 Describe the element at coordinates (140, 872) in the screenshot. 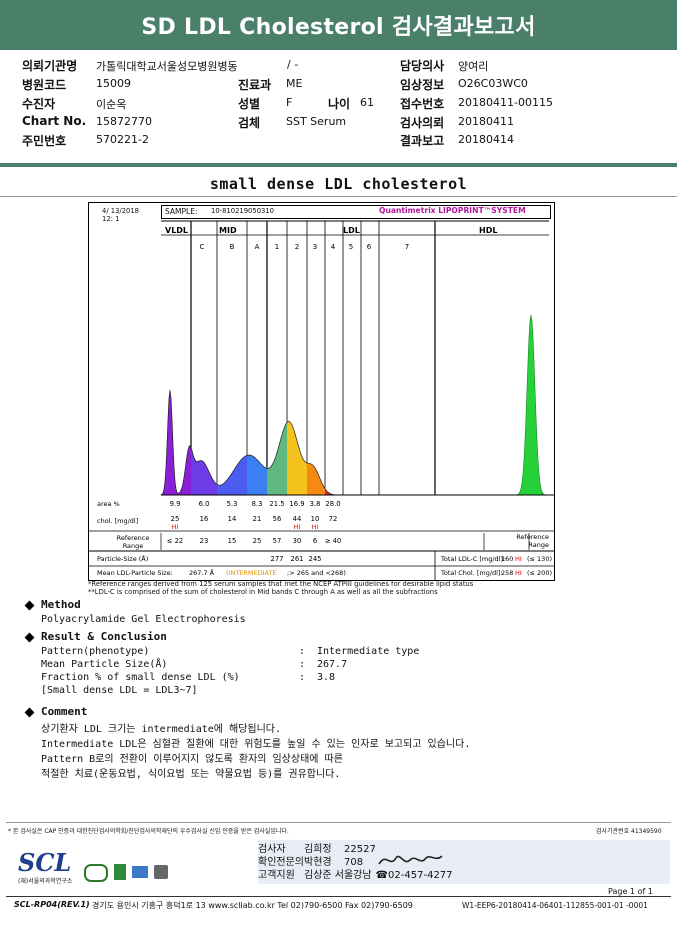

I see `kfda-logo-icon` at that location.